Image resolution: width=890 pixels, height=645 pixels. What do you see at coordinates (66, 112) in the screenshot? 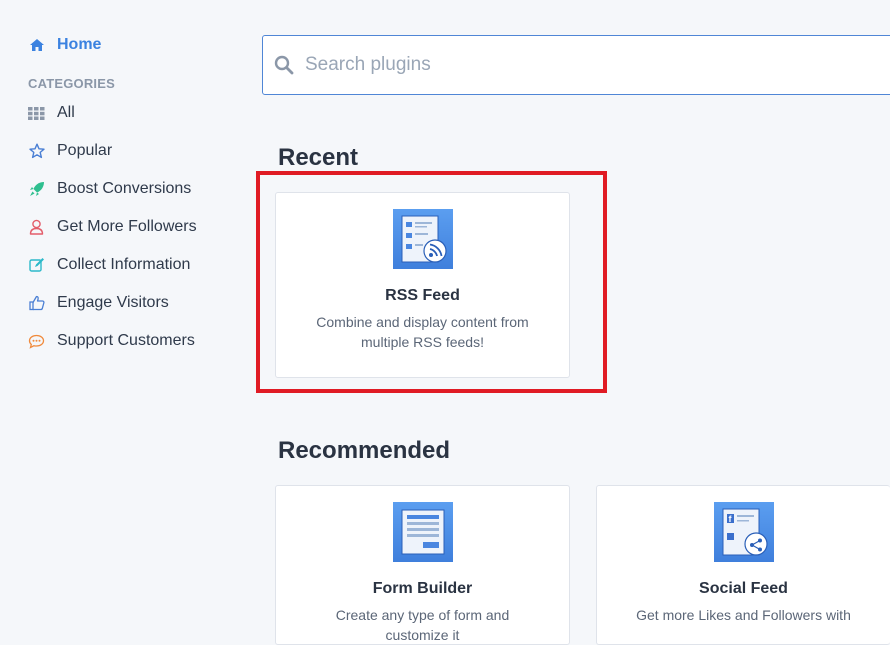
I see `sidebar-item-label: All` at bounding box center [66, 112].